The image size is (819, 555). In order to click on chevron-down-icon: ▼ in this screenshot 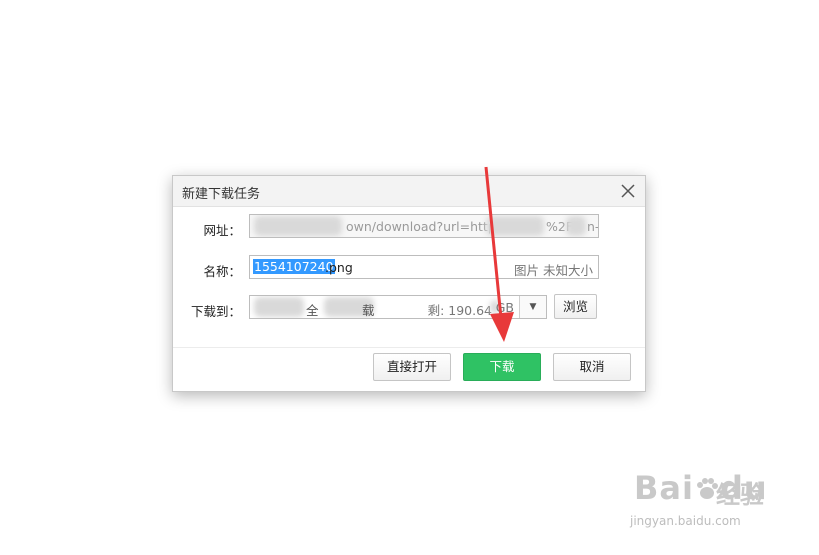, I will do `click(532, 307)`.